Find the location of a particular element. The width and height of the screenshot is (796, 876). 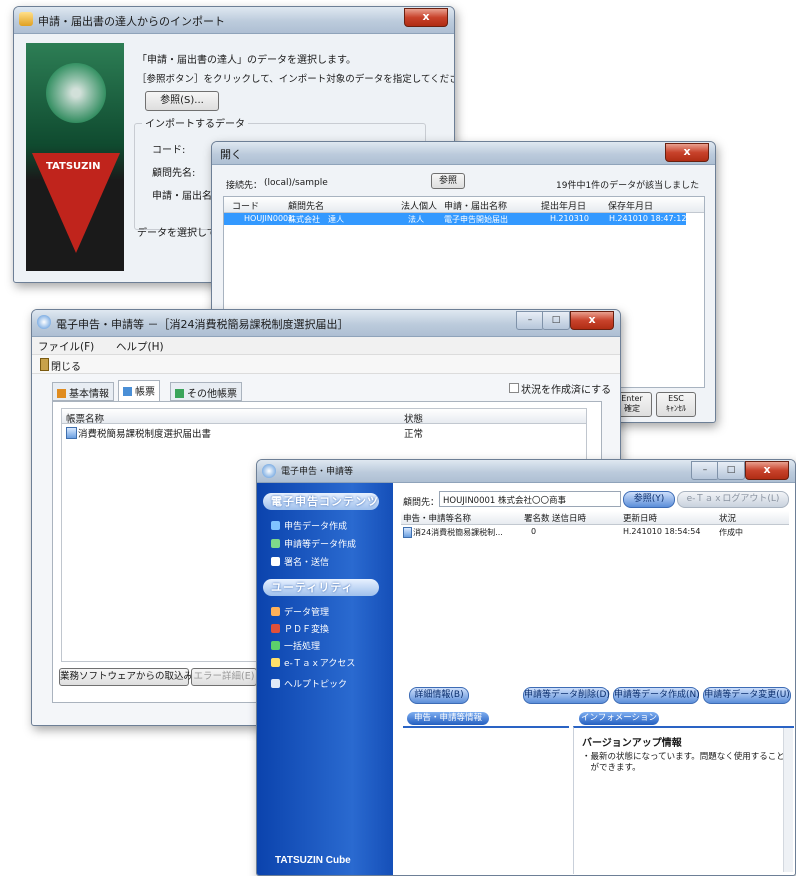

menu-file: ファイル(F) is located at coordinates (66, 346).